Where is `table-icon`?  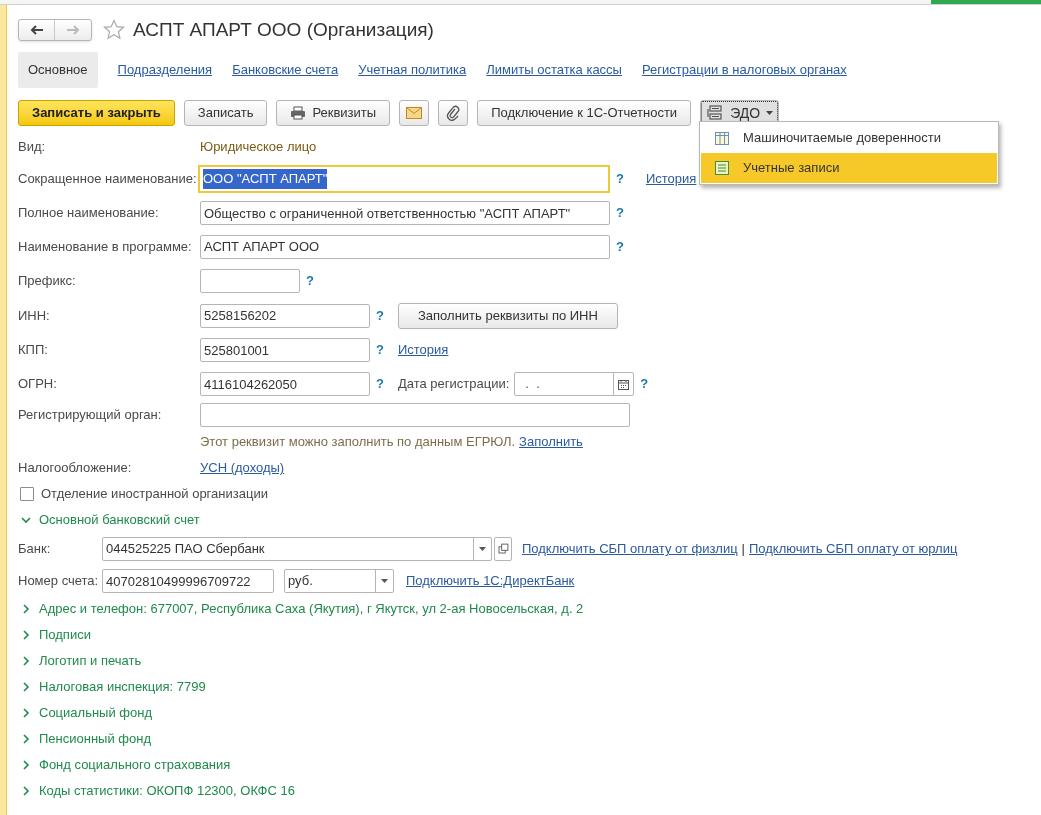
table-icon is located at coordinates (722, 138).